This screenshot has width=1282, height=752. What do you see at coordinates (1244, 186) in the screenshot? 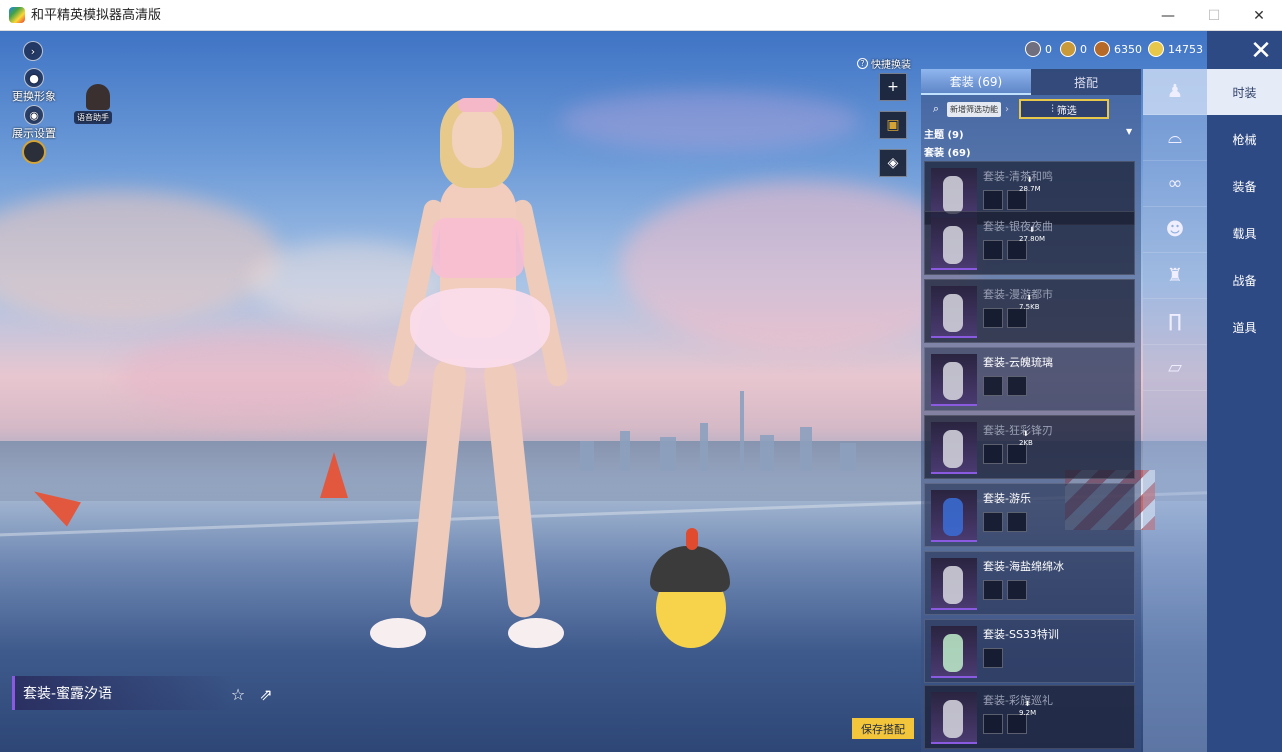
I see `nav-equipment: 装备` at bounding box center [1244, 186].